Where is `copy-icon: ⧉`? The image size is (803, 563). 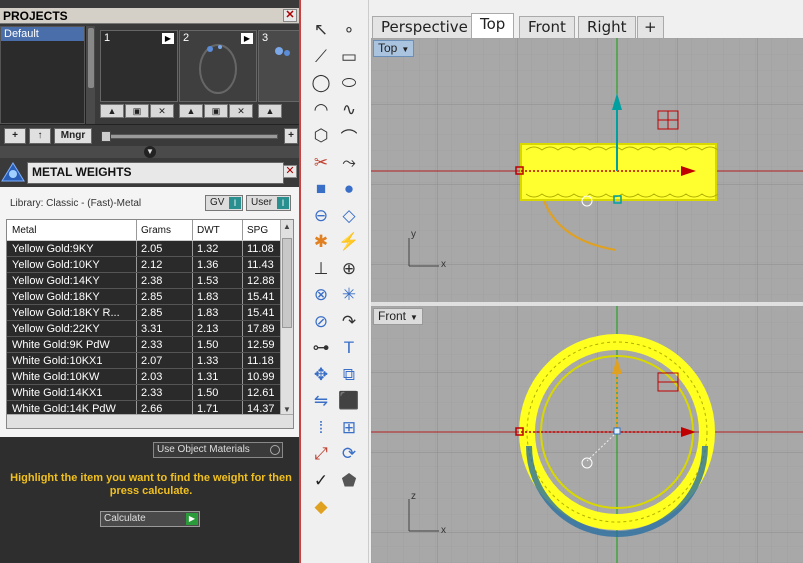 copy-icon: ⧉ is located at coordinates (349, 375).